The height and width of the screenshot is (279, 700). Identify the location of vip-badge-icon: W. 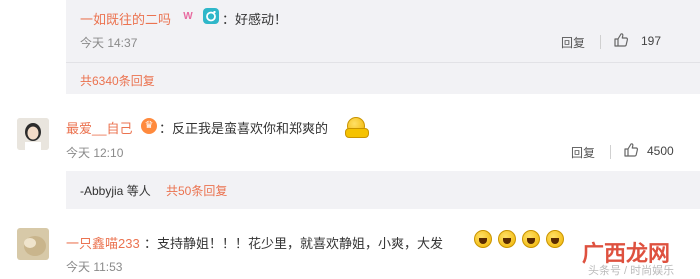
(188, 16).